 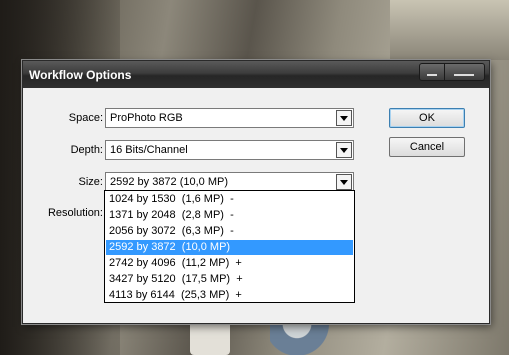 I want to click on space-select: ProPhoto RGB, so click(x=229, y=118).